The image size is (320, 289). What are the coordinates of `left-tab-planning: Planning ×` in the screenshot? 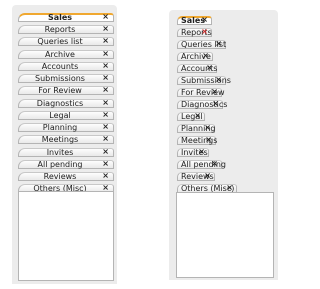 It's located at (66, 127).